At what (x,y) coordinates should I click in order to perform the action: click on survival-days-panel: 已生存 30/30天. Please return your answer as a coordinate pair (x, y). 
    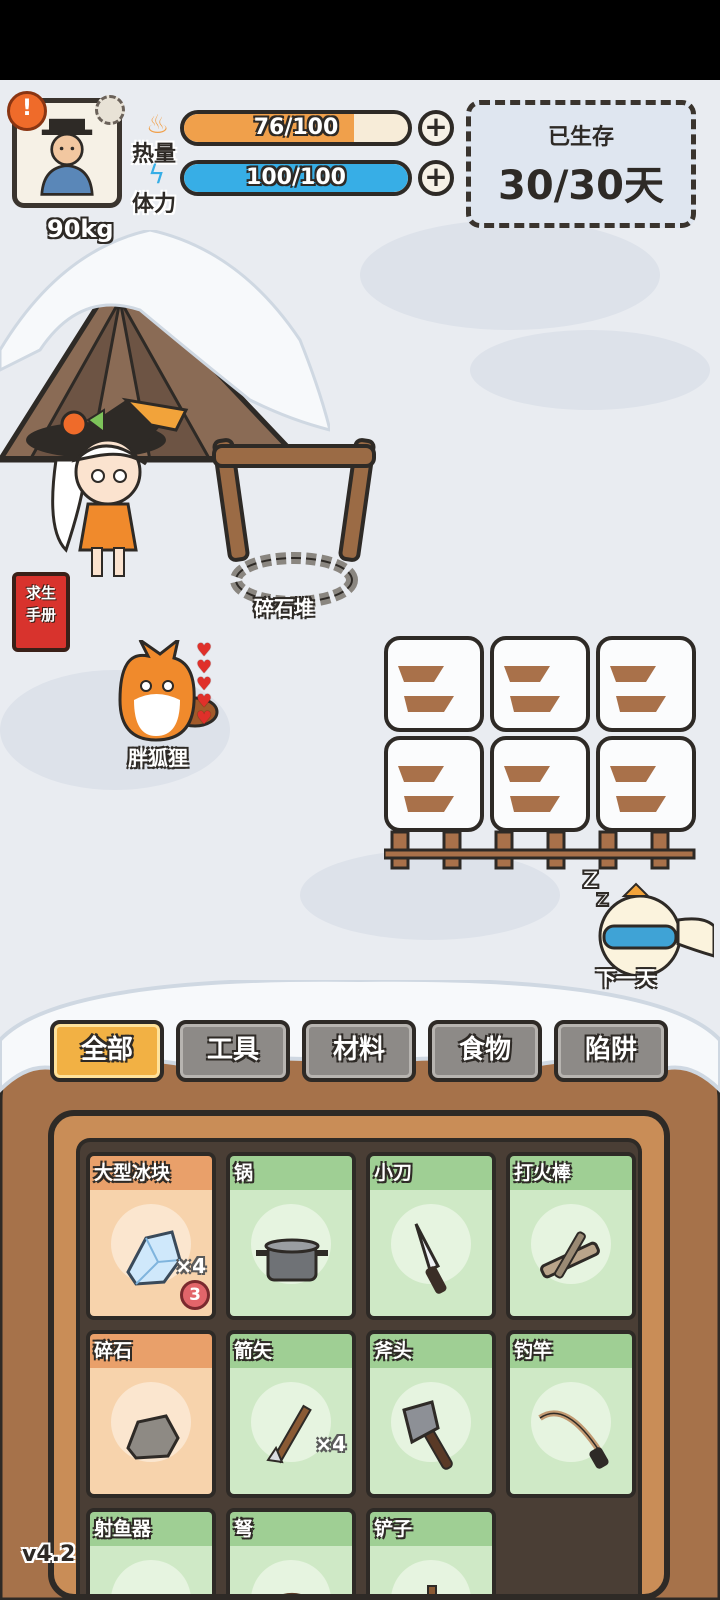
    Looking at the image, I should click on (581, 164).